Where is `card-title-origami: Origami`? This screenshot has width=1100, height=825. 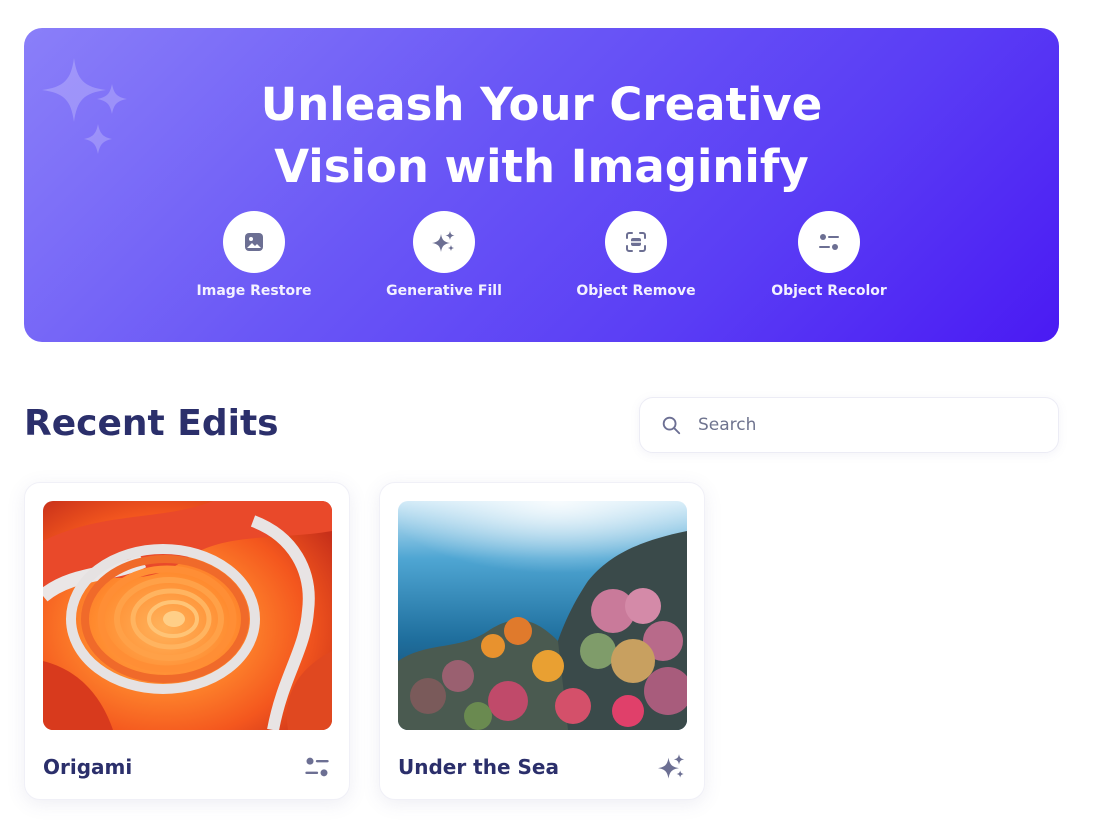
card-title-origami: Origami is located at coordinates (88, 767).